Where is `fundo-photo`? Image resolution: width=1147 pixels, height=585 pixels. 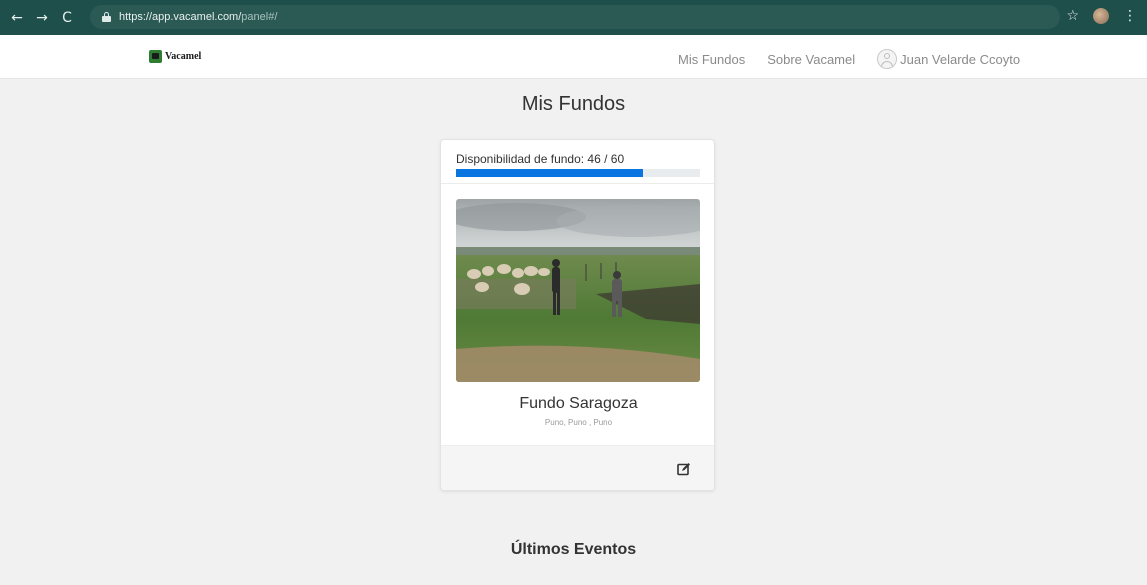 fundo-photo is located at coordinates (578, 290).